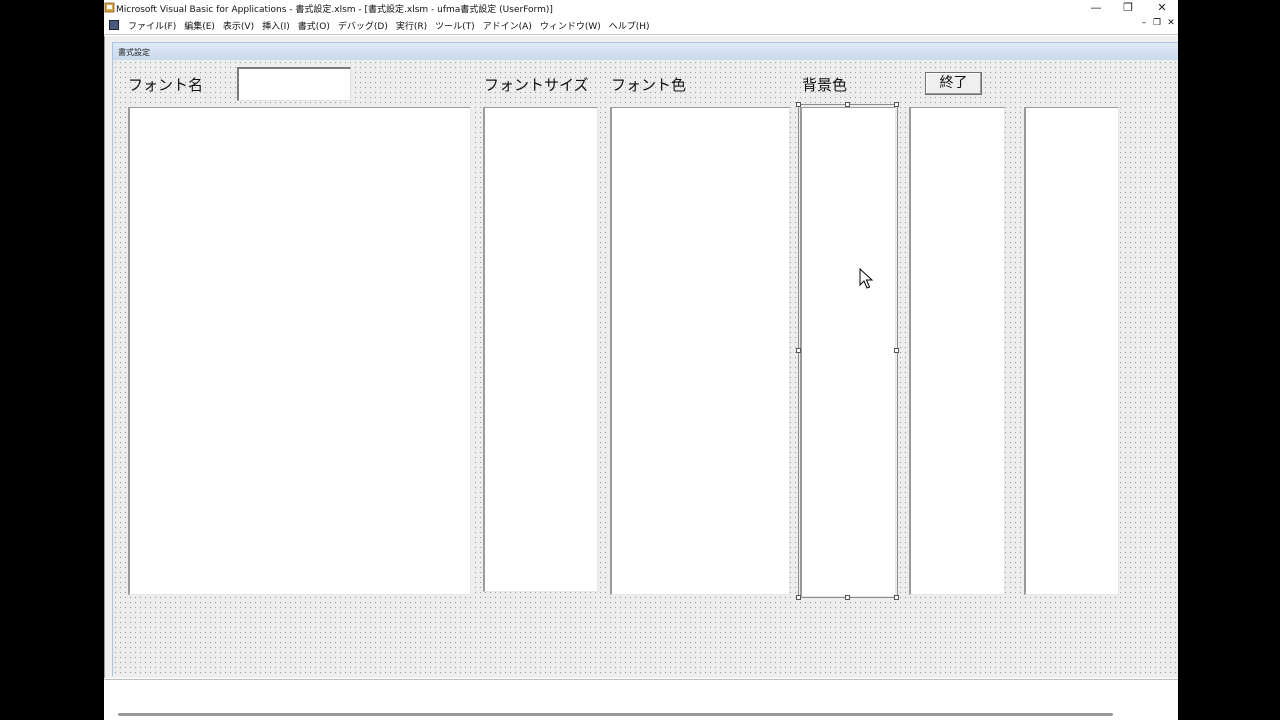  What do you see at coordinates (896, 104) in the screenshot?
I see `resize-handle-ne` at bounding box center [896, 104].